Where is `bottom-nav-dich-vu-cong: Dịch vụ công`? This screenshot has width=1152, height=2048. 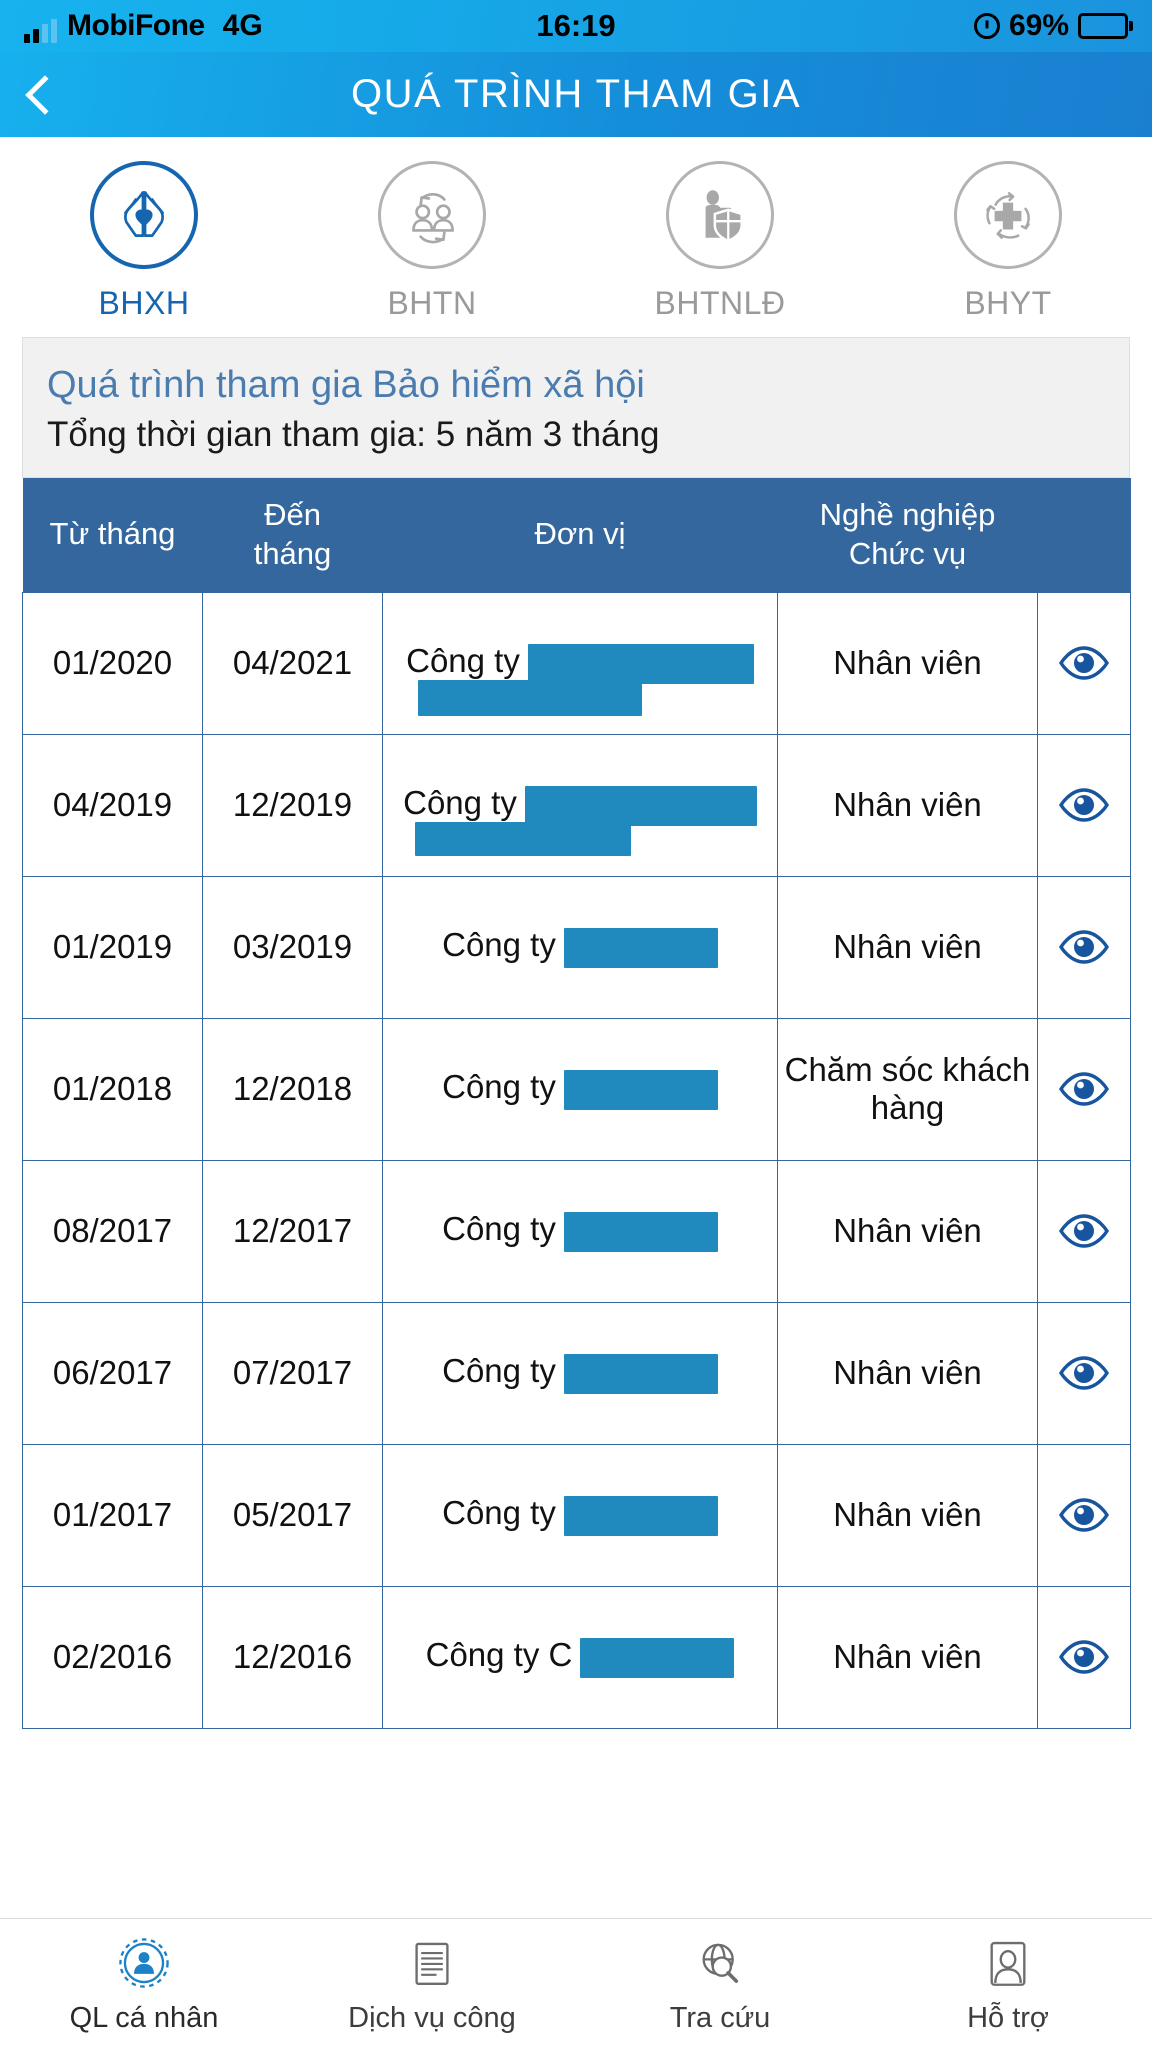 bottom-nav-dich-vu-cong: Dịch vụ công is located at coordinates (432, 1983).